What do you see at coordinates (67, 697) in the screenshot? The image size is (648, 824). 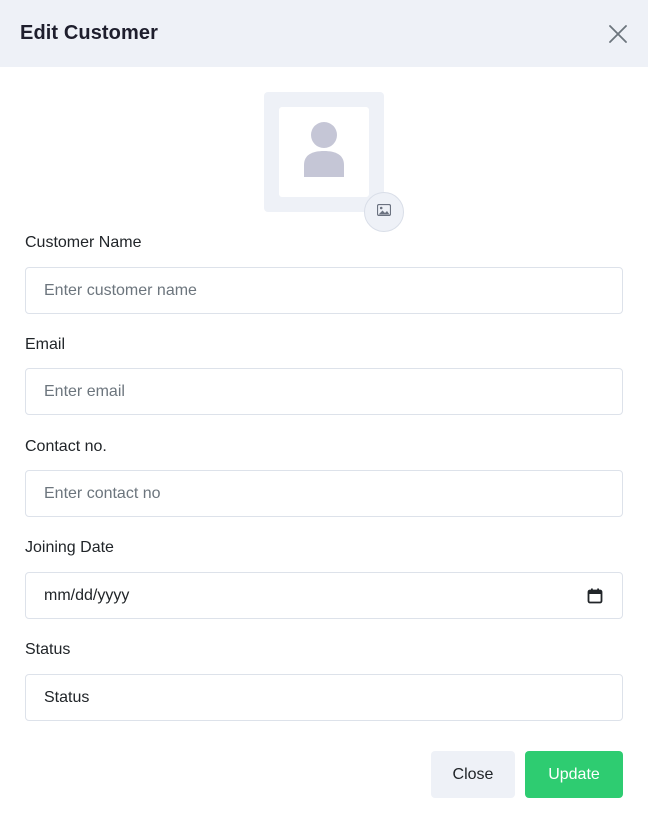 I see `status-value: Status` at bounding box center [67, 697].